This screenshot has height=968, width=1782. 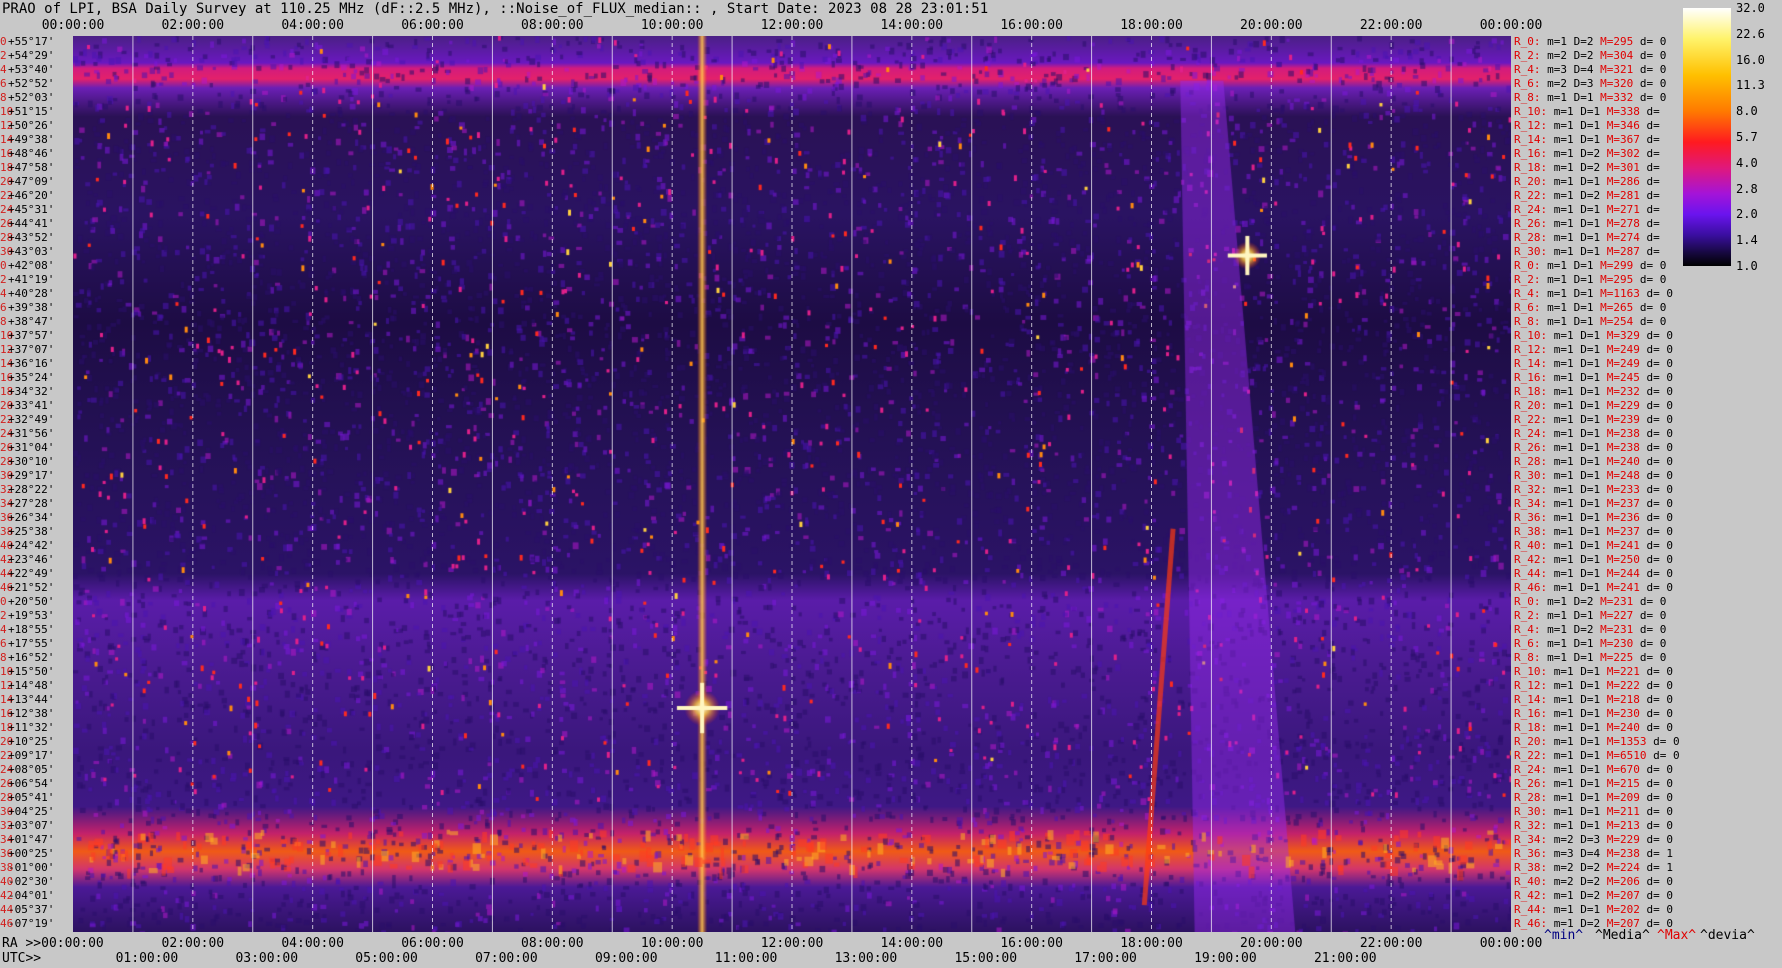 What do you see at coordinates (792, 943) in the screenshot?
I see `bottom-ra-tick: 12:00:00` at bounding box center [792, 943].